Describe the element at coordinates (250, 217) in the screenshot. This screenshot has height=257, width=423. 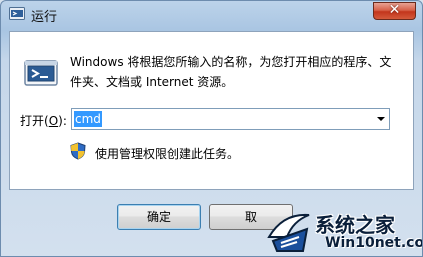
I see `cancel-button-label: 取` at that location.